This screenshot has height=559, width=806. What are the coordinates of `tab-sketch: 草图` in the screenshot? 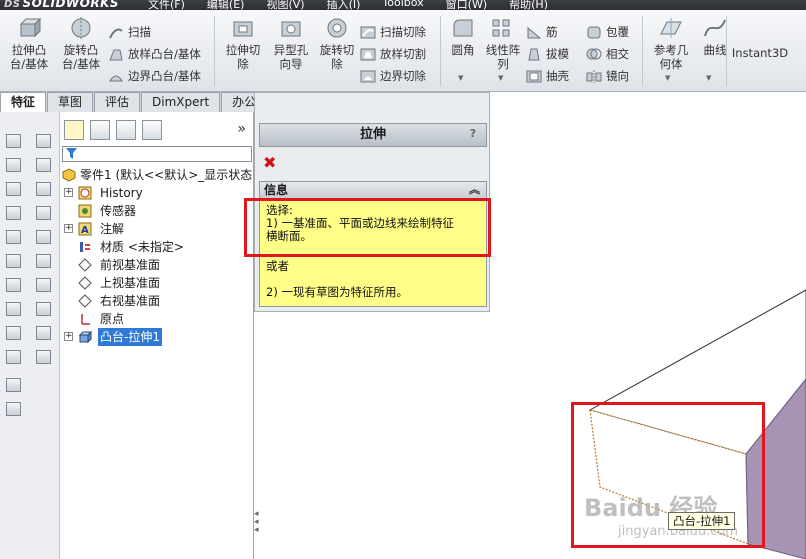 It's located at (70, 102).